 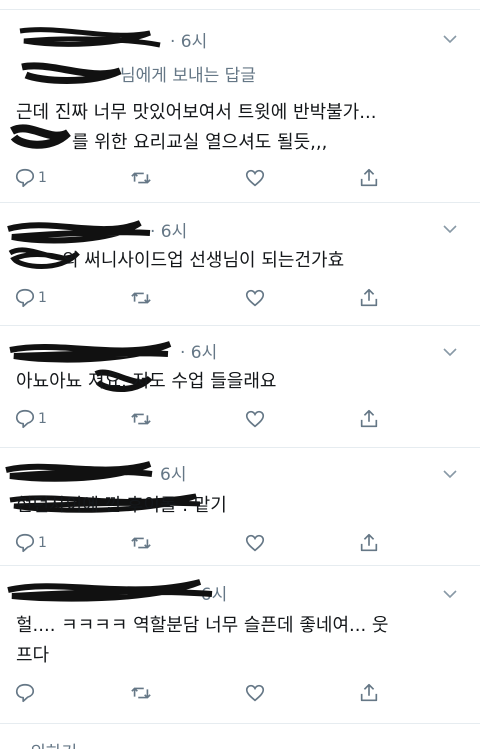 What do you see at coordinates (200, 142) in the screenshot?
I see `tweet-text-line: 를 위한 요리교실 열으셔도 될듯,,,` at bounding box center [200, 142].